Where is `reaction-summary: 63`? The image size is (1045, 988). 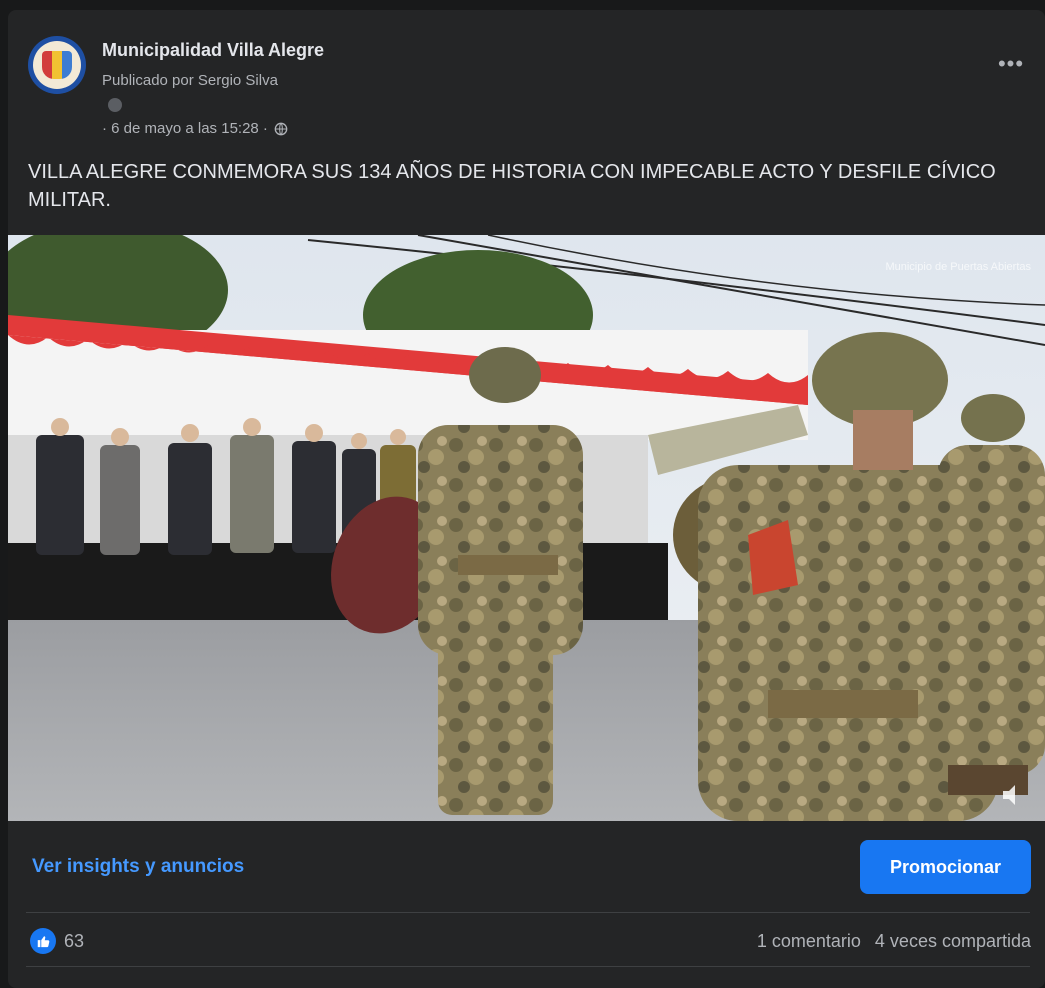
reaction-summary: 63 is located at coordinates (57, 941).